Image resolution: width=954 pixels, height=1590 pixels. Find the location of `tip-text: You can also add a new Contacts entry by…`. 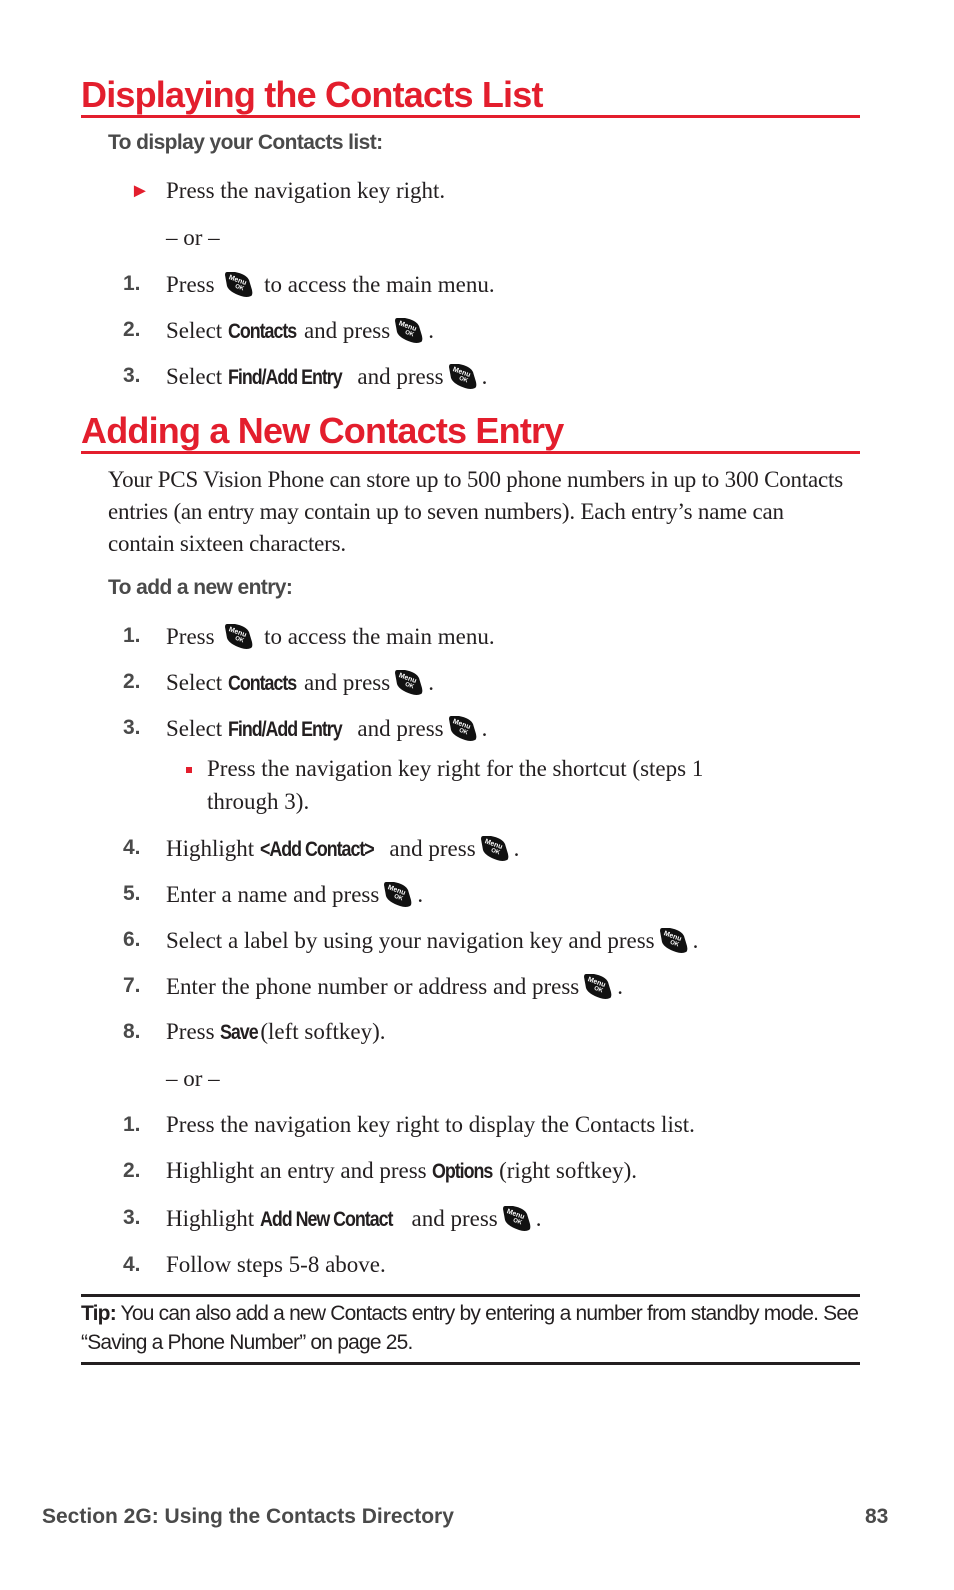

tip-text: You can also add a new Contacts entry by… is located at coordinates (470, 1328).